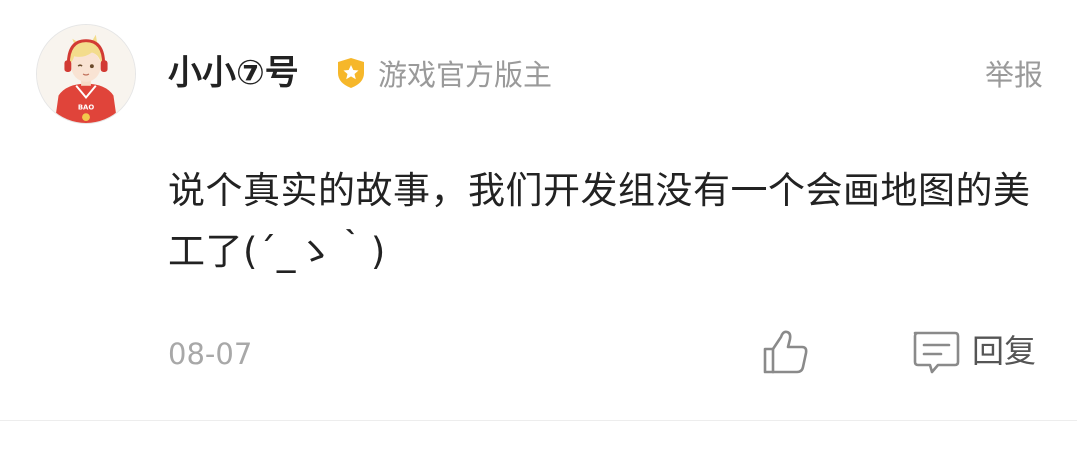 This screenshot has height=462, width=1077. I want to click on svg-text: BAO, so click(86, 107).